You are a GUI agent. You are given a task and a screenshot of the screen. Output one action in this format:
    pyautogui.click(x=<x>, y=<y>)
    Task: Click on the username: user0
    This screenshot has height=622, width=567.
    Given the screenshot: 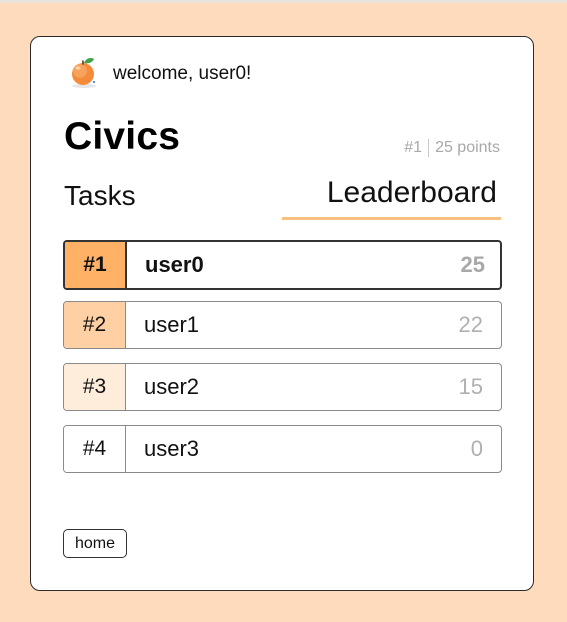 What is the action you would take?
    pyautogui.click(x=174, y=264)
    